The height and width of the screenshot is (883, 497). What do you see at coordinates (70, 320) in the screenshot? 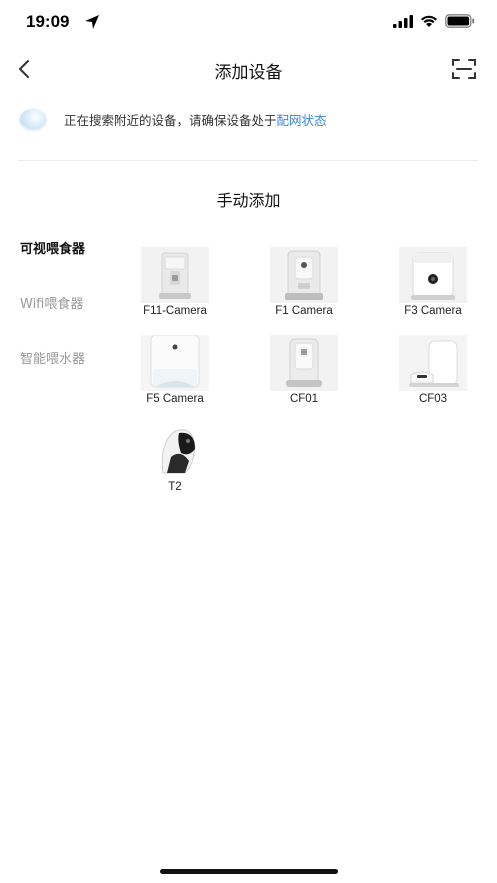
I see `category-list: 可视喂食器 Wifi喂食器 智能喂水器` at bounding box center [70, 320].